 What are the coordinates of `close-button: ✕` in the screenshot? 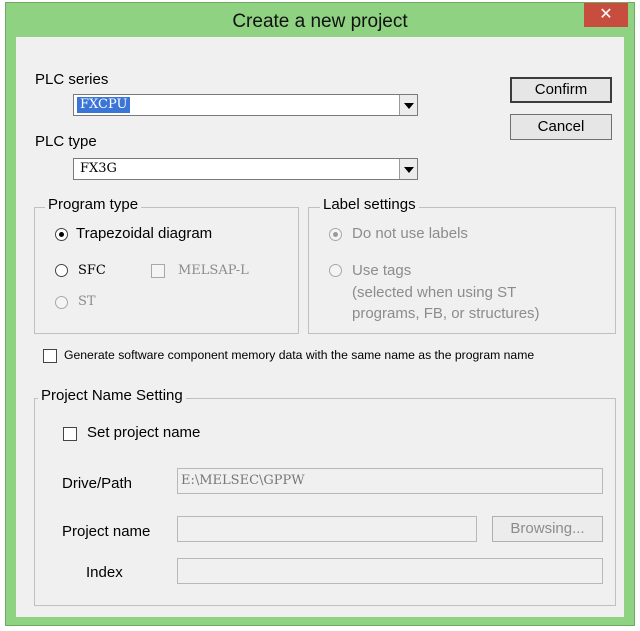 It's located at (606, 15).